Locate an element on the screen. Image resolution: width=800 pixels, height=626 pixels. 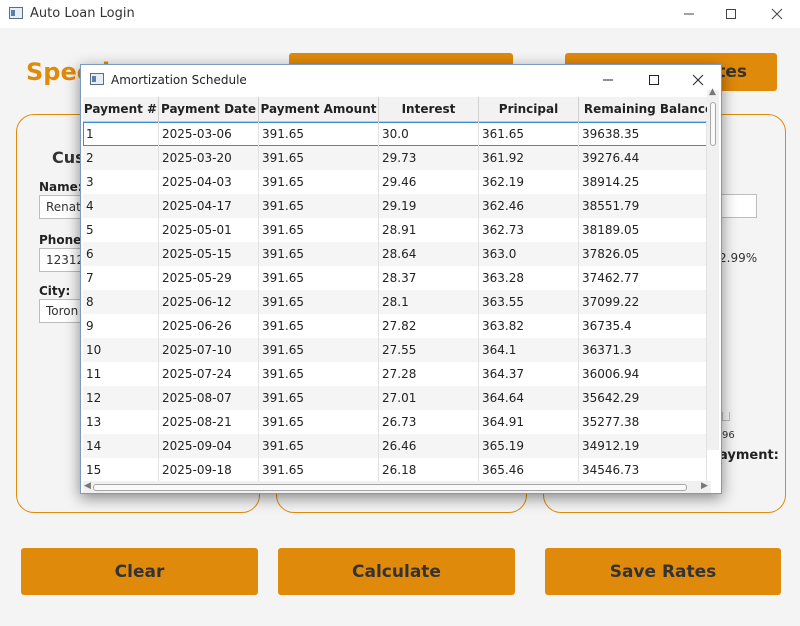
table-cell: 12 is located at coordinates (121, 398).